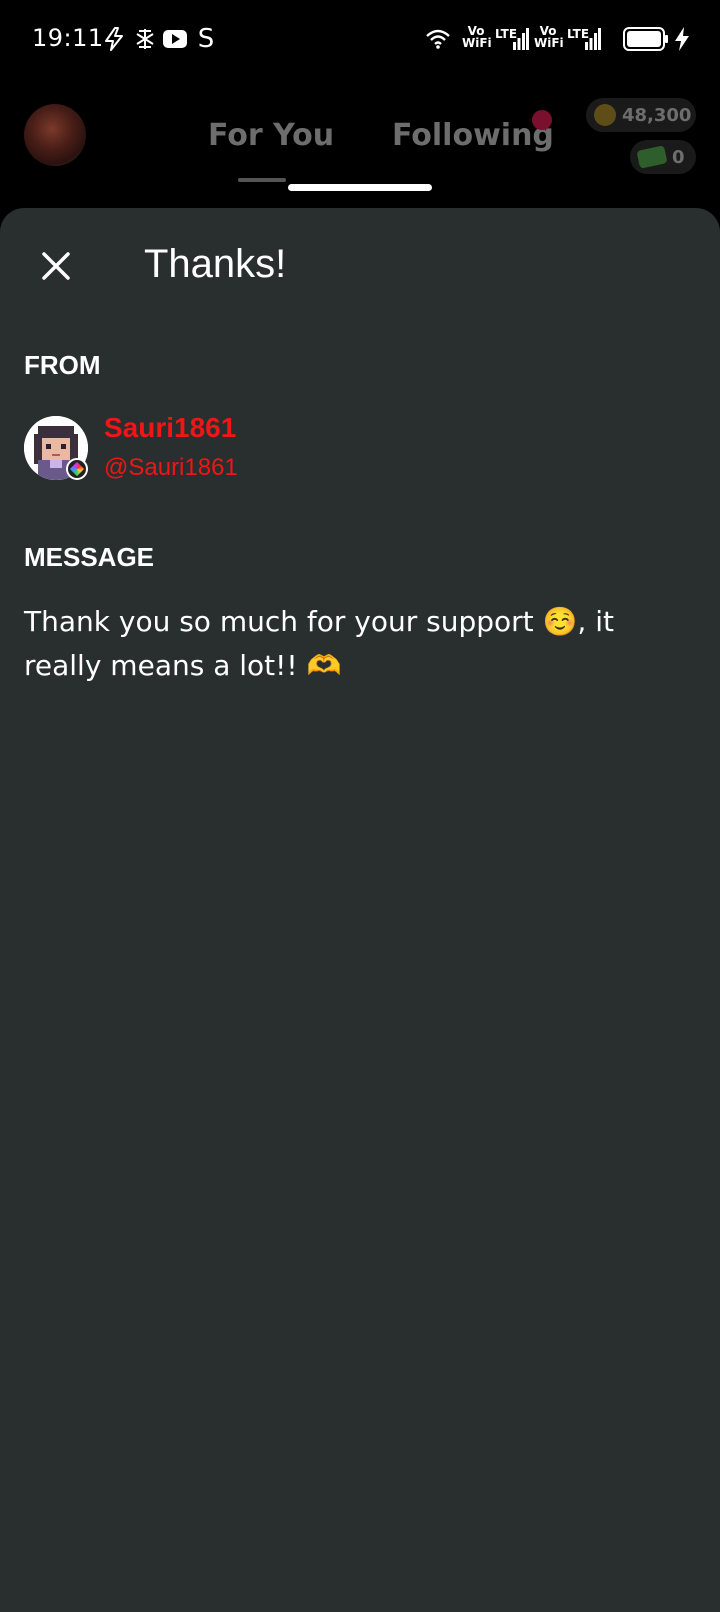 The width and height of the screenshot is (720, 1612). I want to click on wifi-icon, so click(438, 39).